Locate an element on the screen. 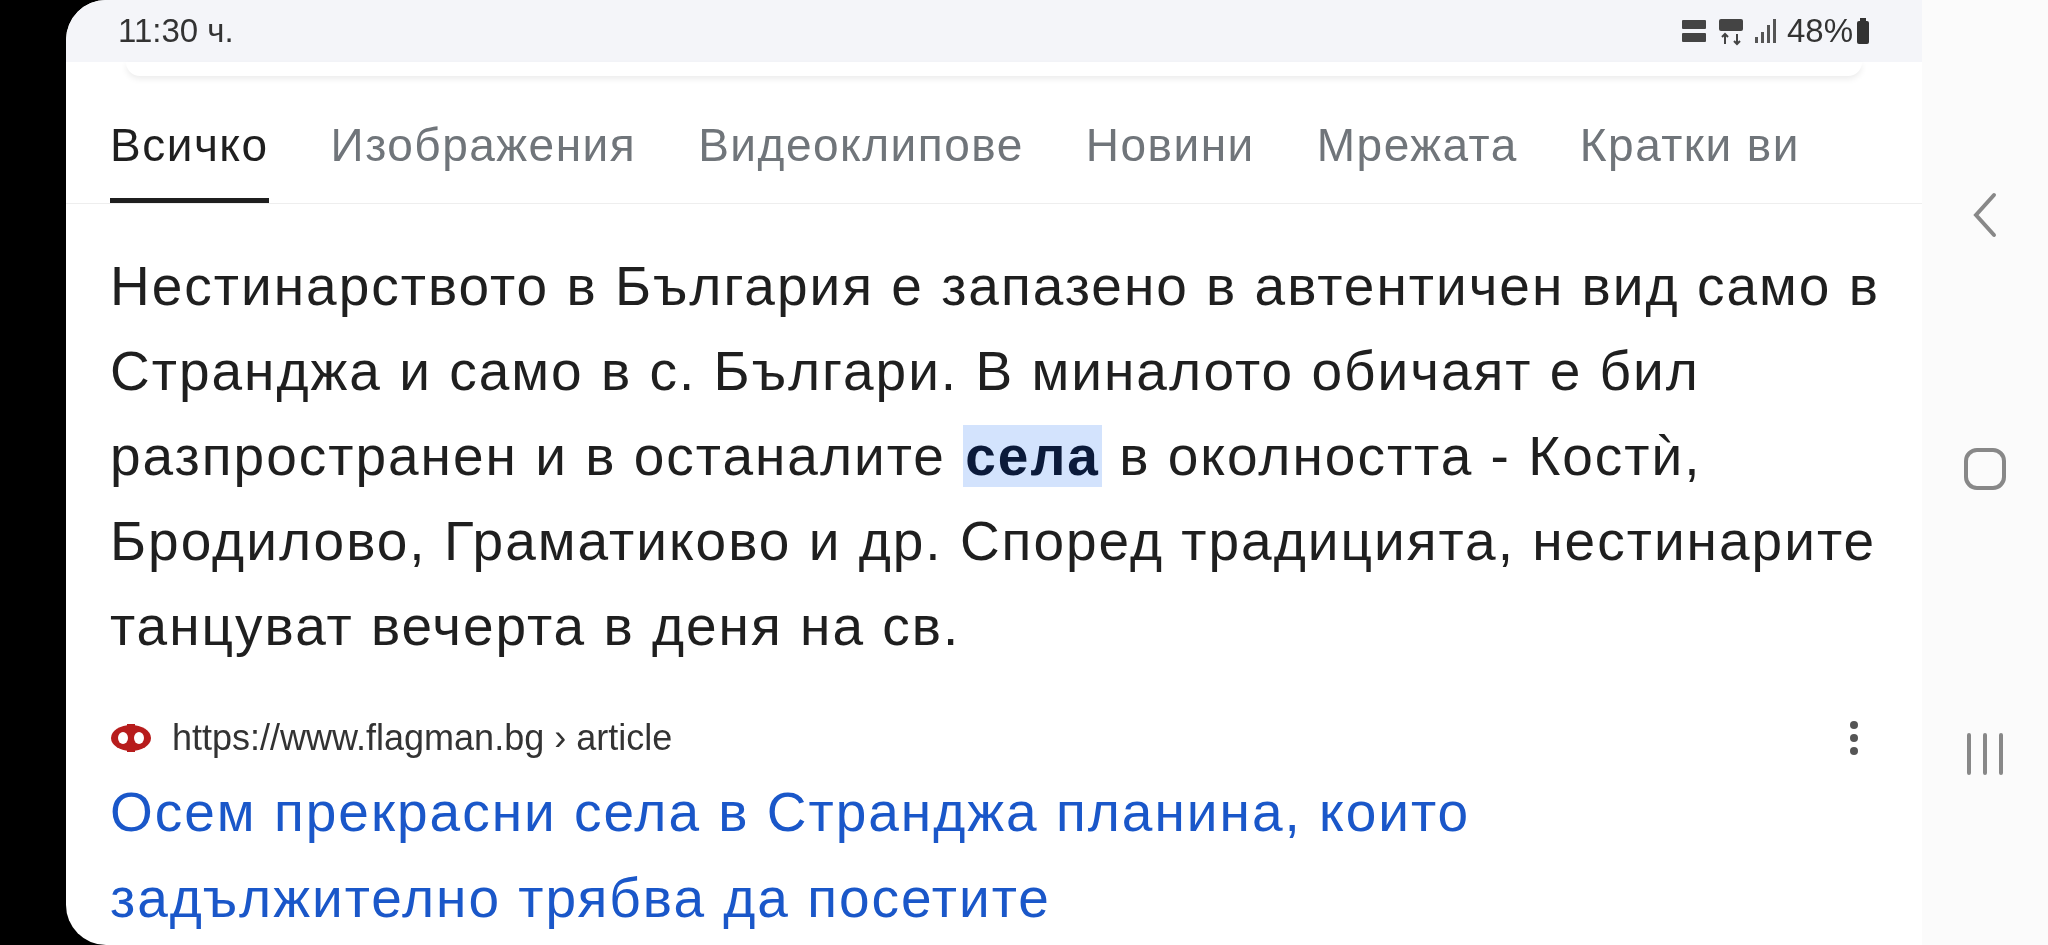 Image resolution: width=2048 pixels, height=945 pixels. site-favicon-icon is located at coordinates (131, 738).